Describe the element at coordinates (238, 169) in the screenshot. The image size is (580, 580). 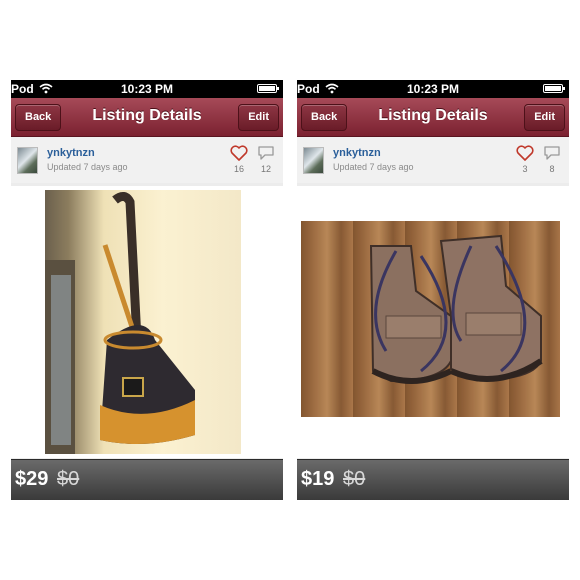
I see `like-count: 16` at that location.